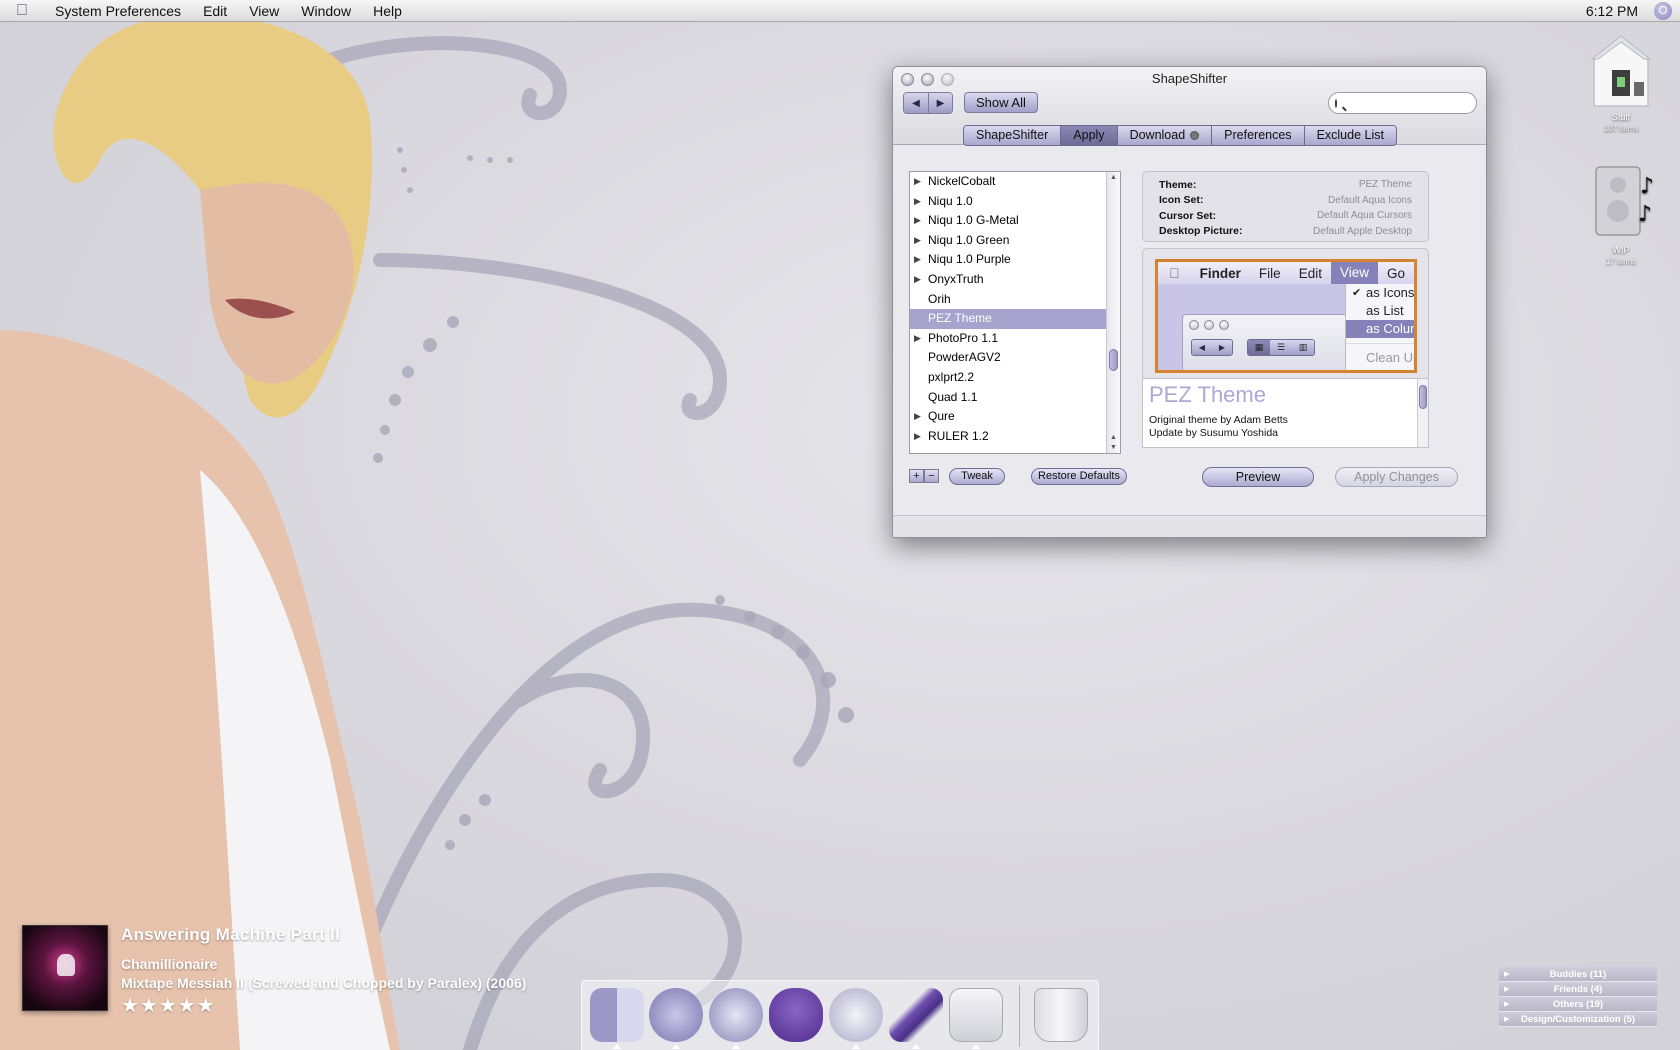 Image resolution: width=1680 pixels, height=1050 pixels. I want to click on theme-list-item: Orih, so click(1008, 300).